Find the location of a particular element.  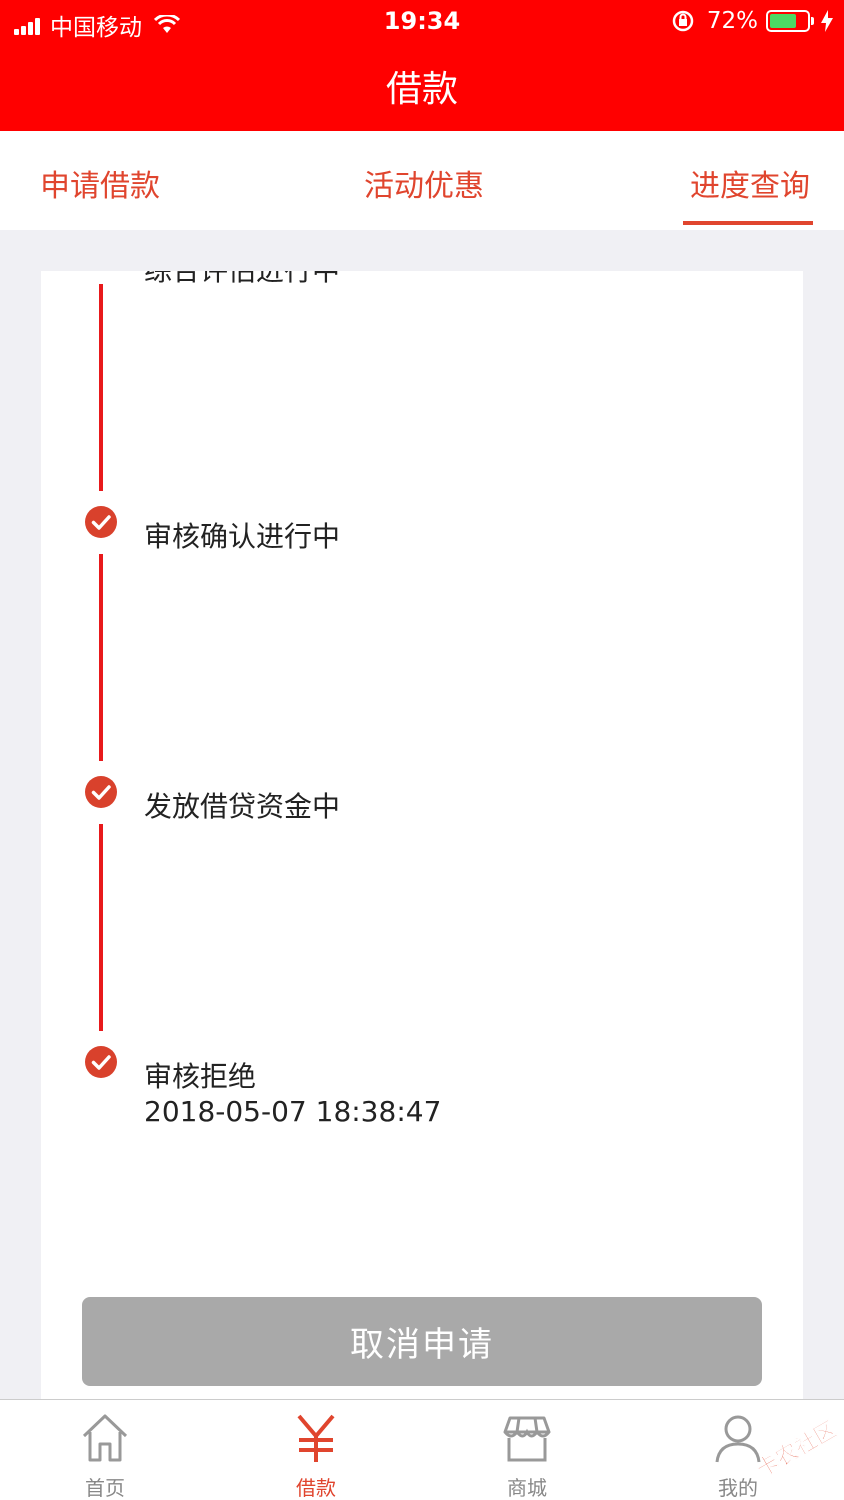

yen-icon is located at coordinates (316, 1438).